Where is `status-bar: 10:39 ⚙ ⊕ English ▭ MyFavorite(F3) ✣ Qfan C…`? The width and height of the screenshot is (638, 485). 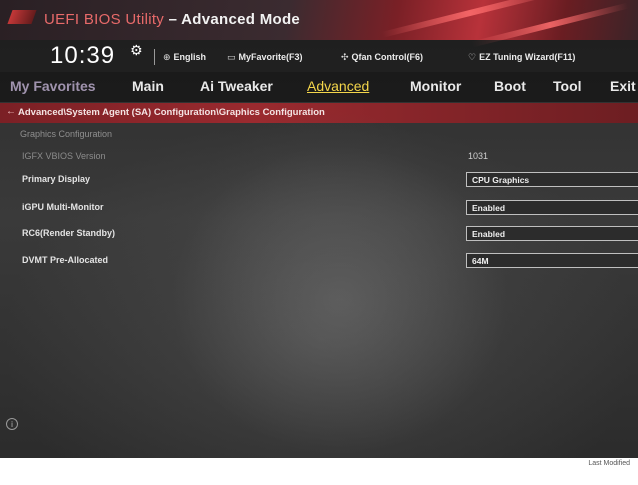 status-bar: 10:39 ⚙ ⊕ English ▭ MyFavorite(F3) ✣ Qfan C… is located at coordinates (319, 56).